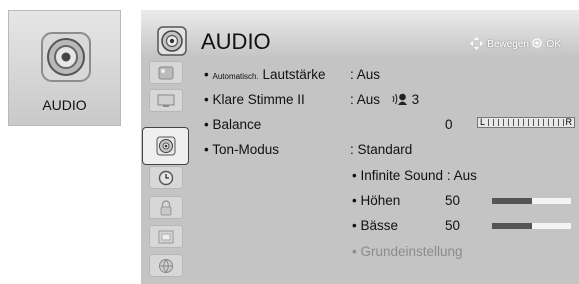 Image resolution: width=579 pixels, height=284 pixels. Describe the element at coordinates (384, 99) in the screenshot. I see `clear-voice-value: : Aus 3` at that location.